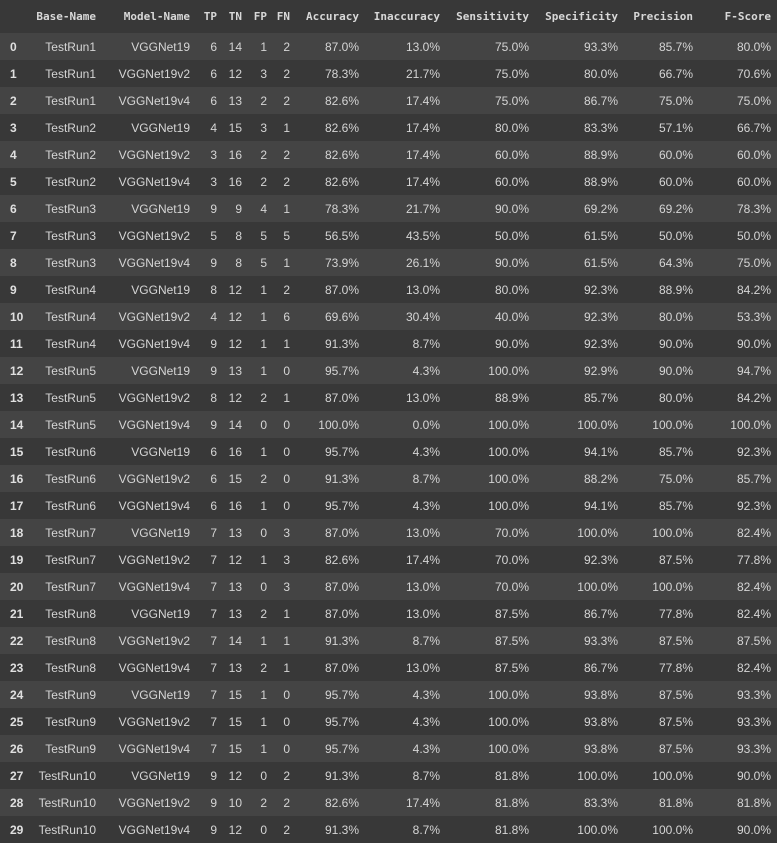 This screenshot has height=843, width=777. Describe the element at coordinates (213, 127) in the screenshot. I see `tp-cell: 4` at that location.